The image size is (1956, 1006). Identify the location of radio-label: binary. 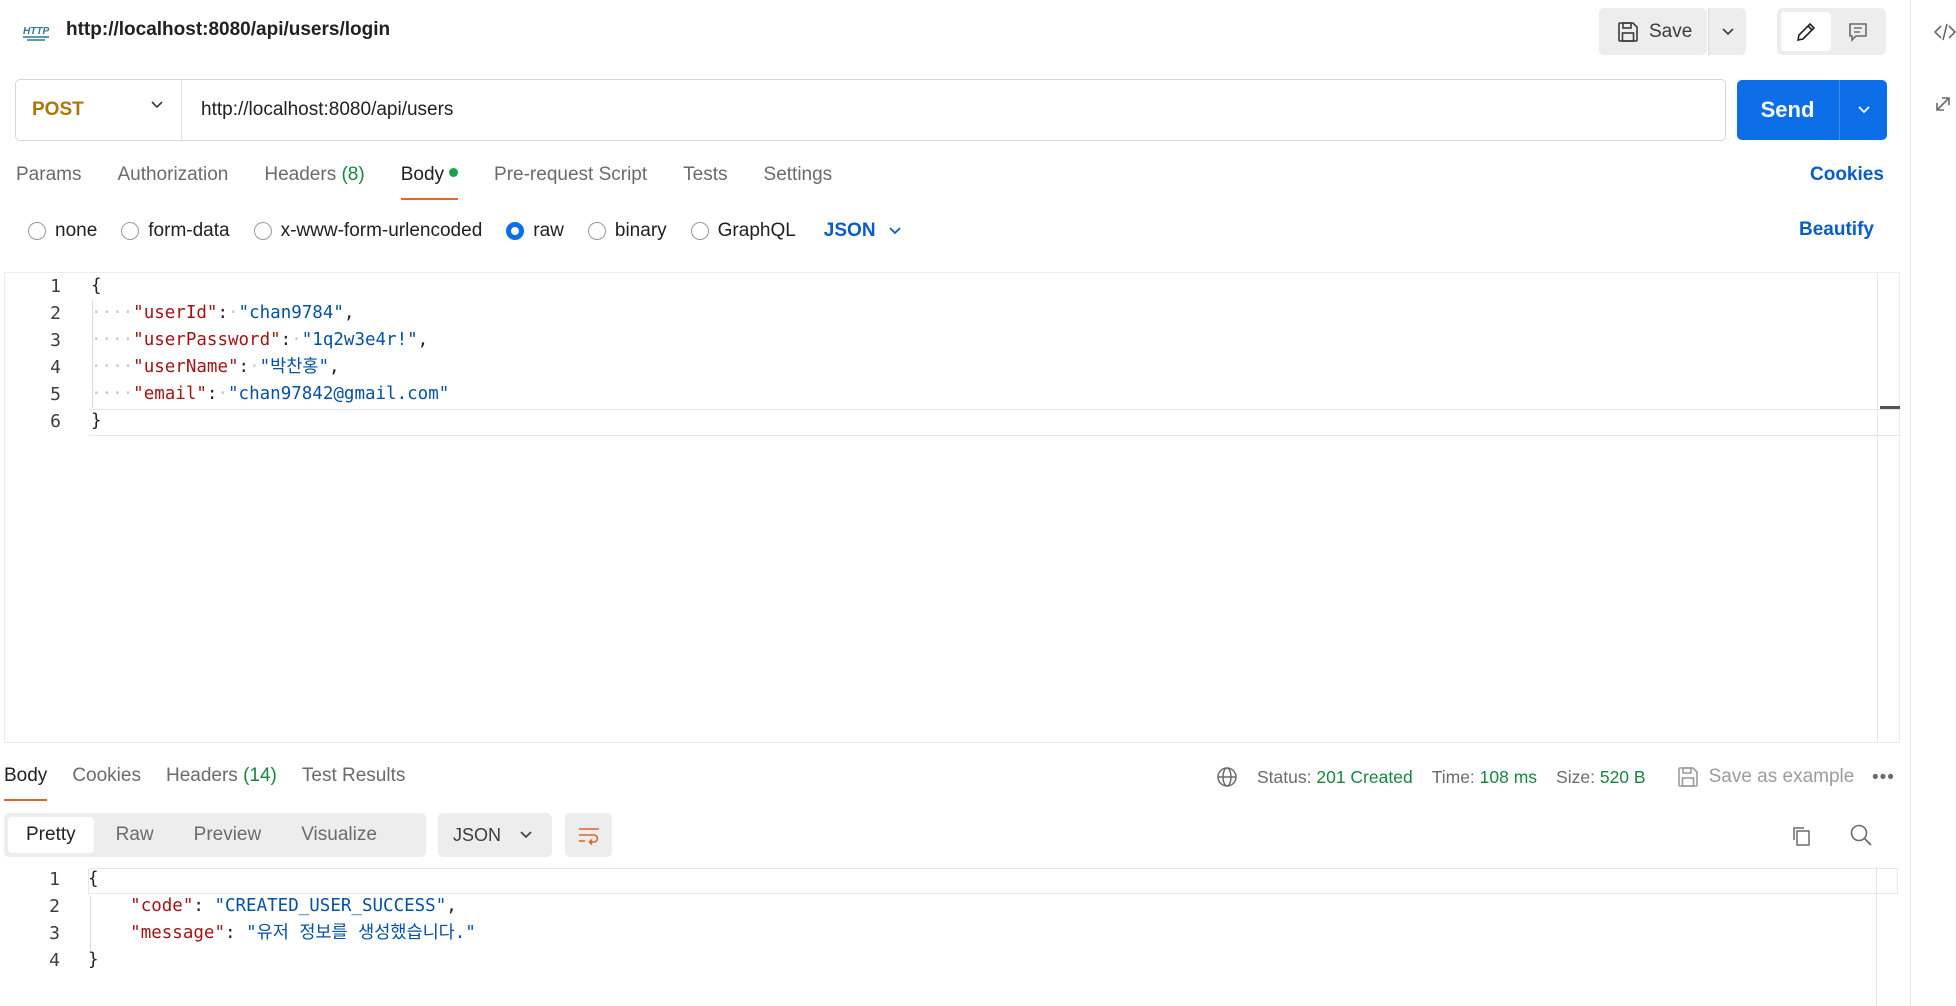
(640, 230).